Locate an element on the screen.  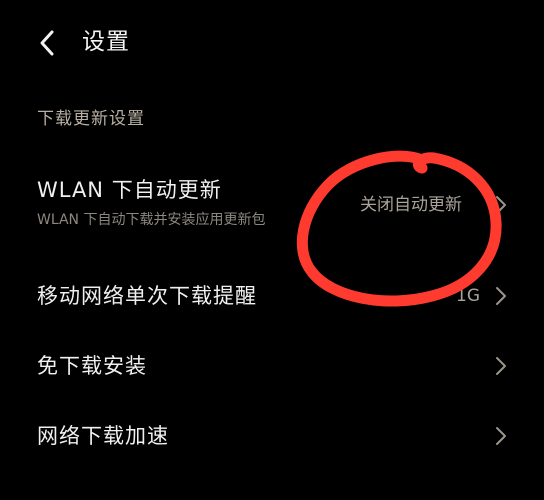
wlan-auto-update-title: WLAN 下自动更新 is located at coordinates (129, 190).